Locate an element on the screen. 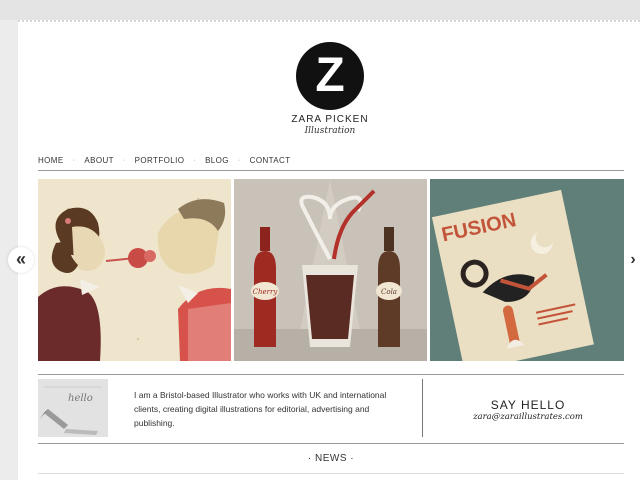 The width and height of the screenshot is (640, 480). magazine-cover-illustration: FUSION is located at coordinates (527, 270).